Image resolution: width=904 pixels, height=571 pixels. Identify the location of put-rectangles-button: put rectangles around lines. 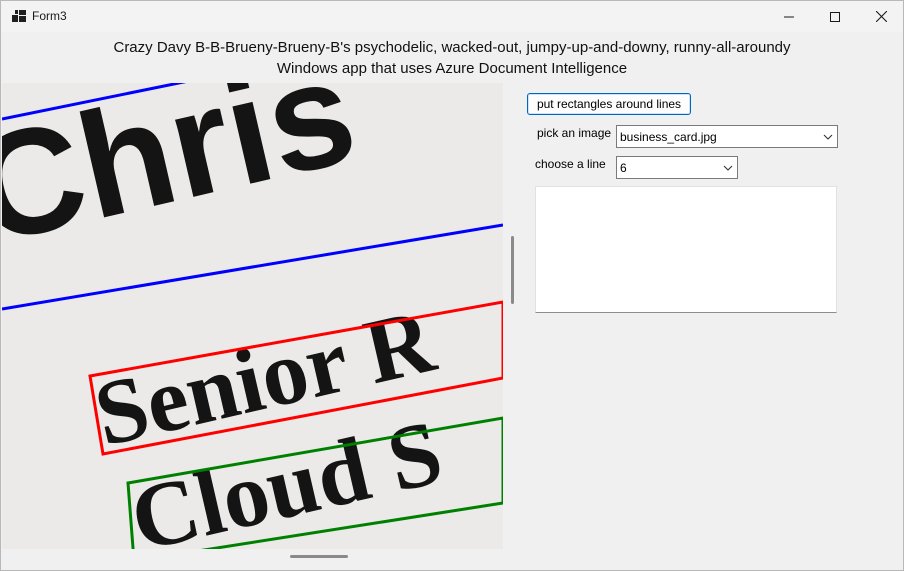
(609, 104).